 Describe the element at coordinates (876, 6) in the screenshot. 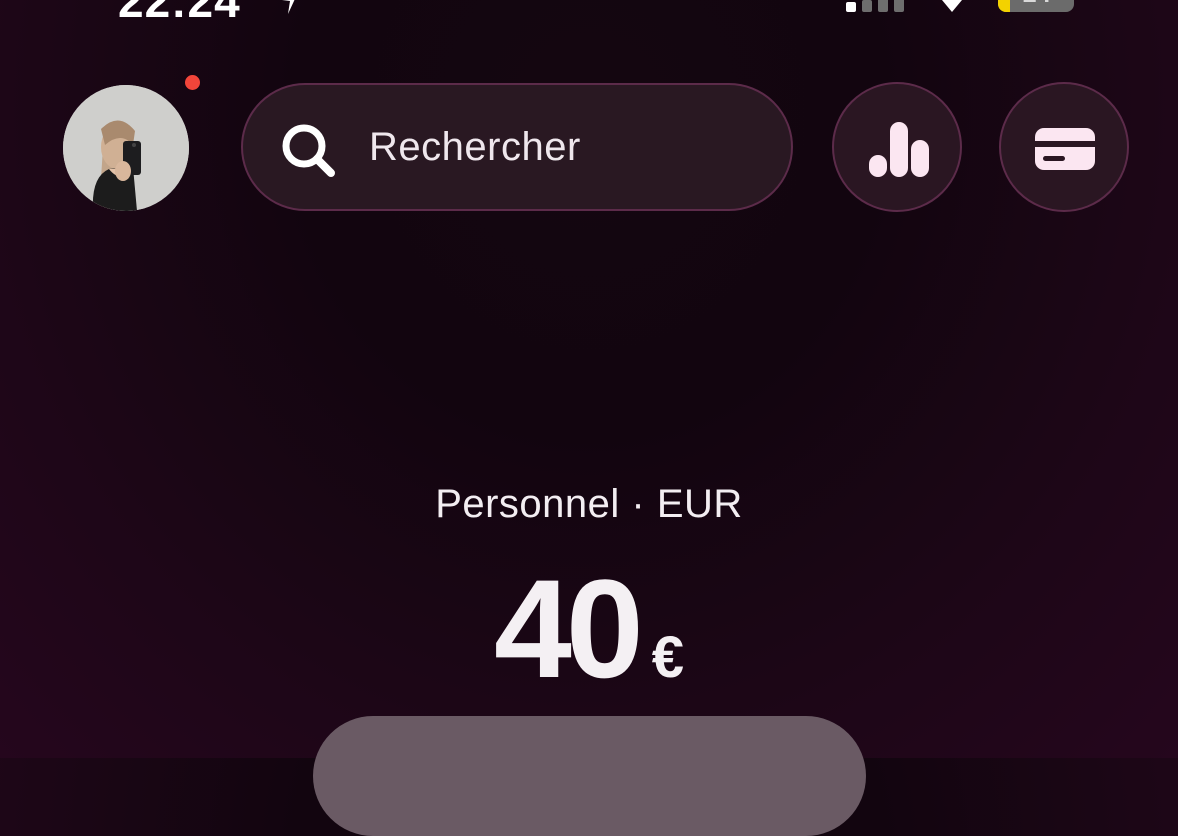

I see `cellular-signal-icon` at that location.